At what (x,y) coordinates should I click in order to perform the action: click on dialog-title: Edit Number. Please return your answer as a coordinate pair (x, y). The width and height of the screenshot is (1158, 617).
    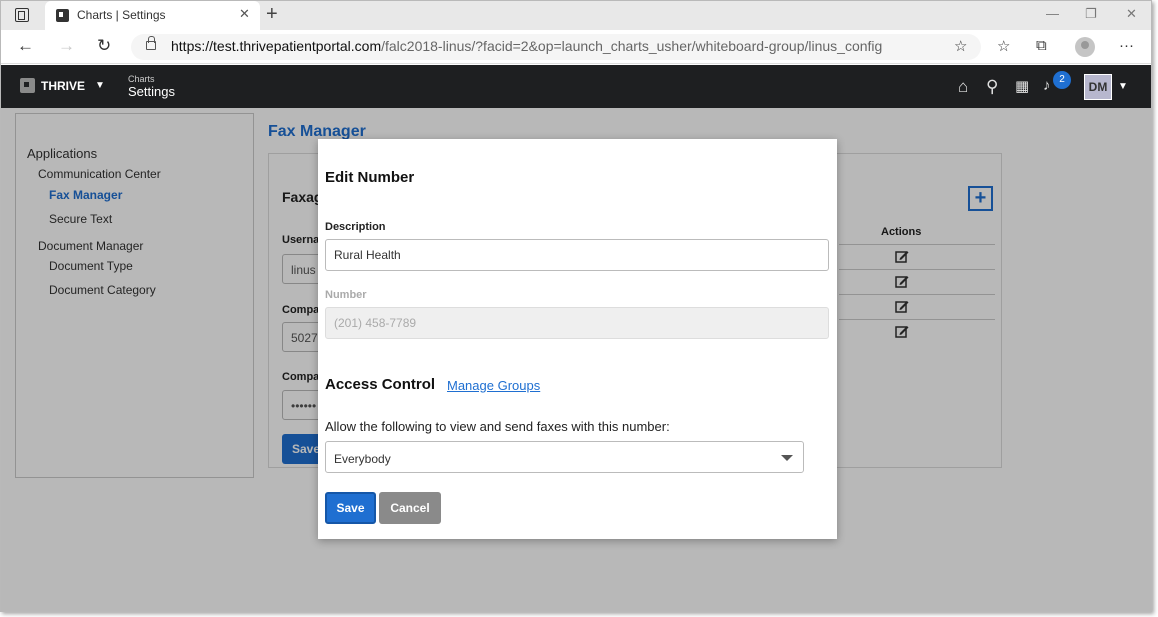
    Looking at the image, I should click on (370, 177).